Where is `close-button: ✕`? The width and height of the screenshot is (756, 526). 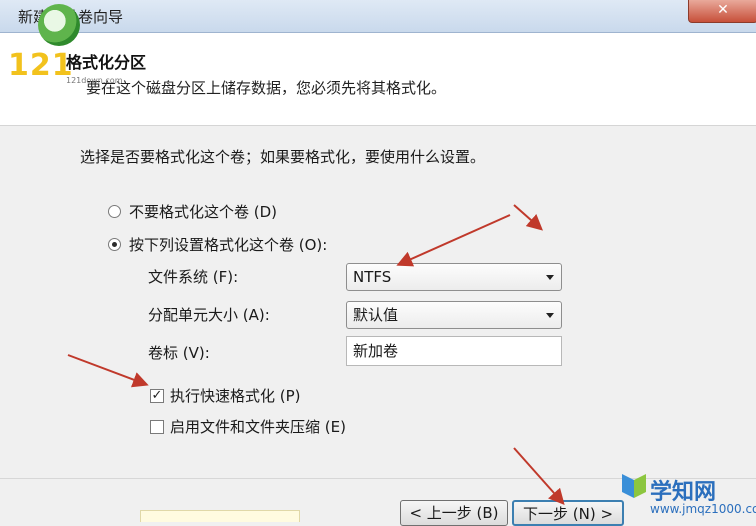 close-button: ✕ is located at coordinates (722, 11).